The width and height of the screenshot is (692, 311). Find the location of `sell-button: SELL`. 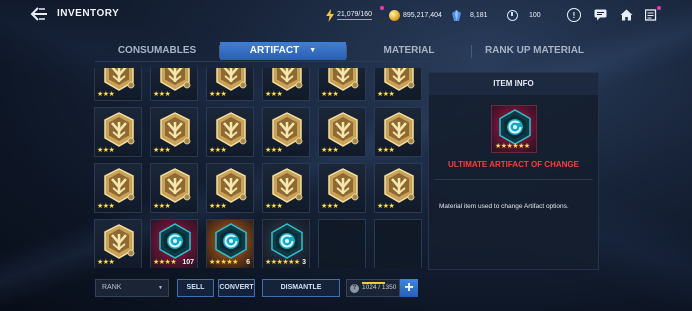

sell-button: SELL is located at coordinates (195, 288).